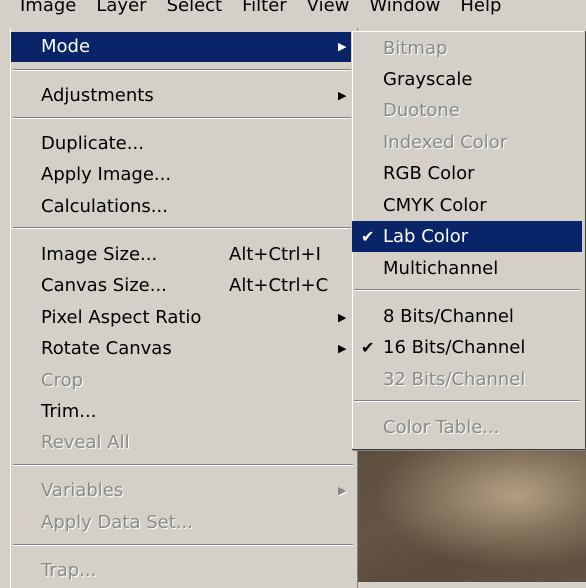 Image resolution: width=586 pixels, height=588 pixels. What do you see at coordinates (183, 491) in the screenshot?
I see `menu-item-variables: Variables ▶` at bounding box center [183, 491].